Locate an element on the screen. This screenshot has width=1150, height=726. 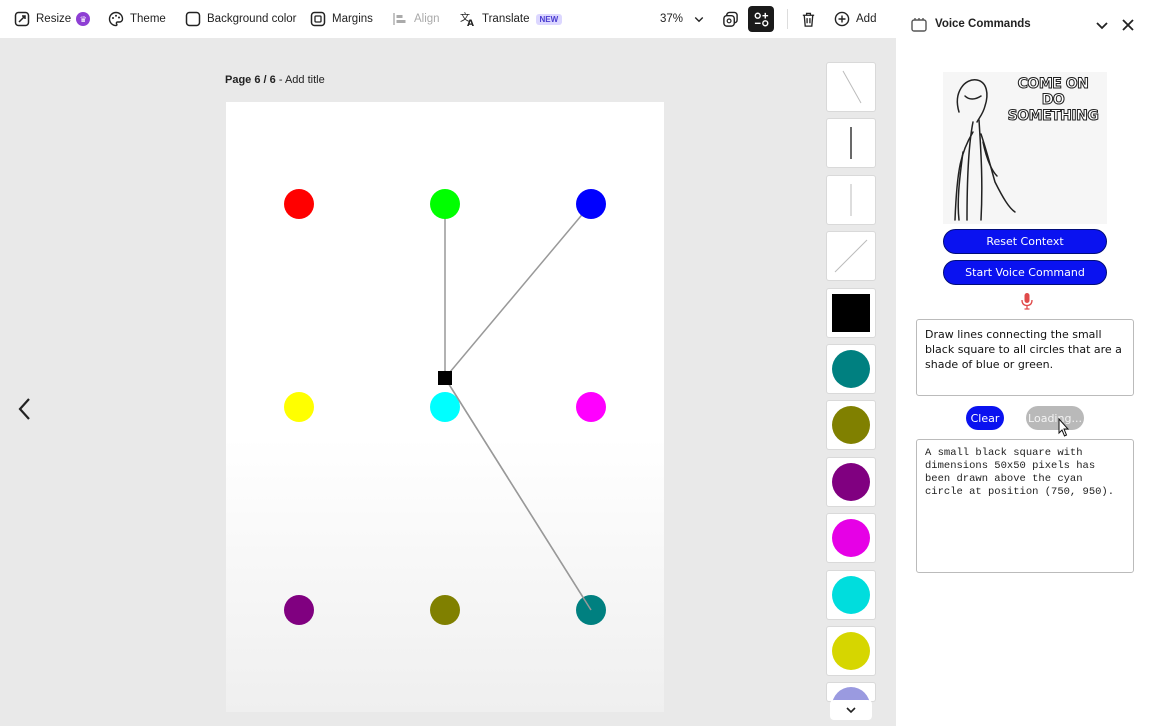
resize-label: Resize is located at coordinates (54, 19).